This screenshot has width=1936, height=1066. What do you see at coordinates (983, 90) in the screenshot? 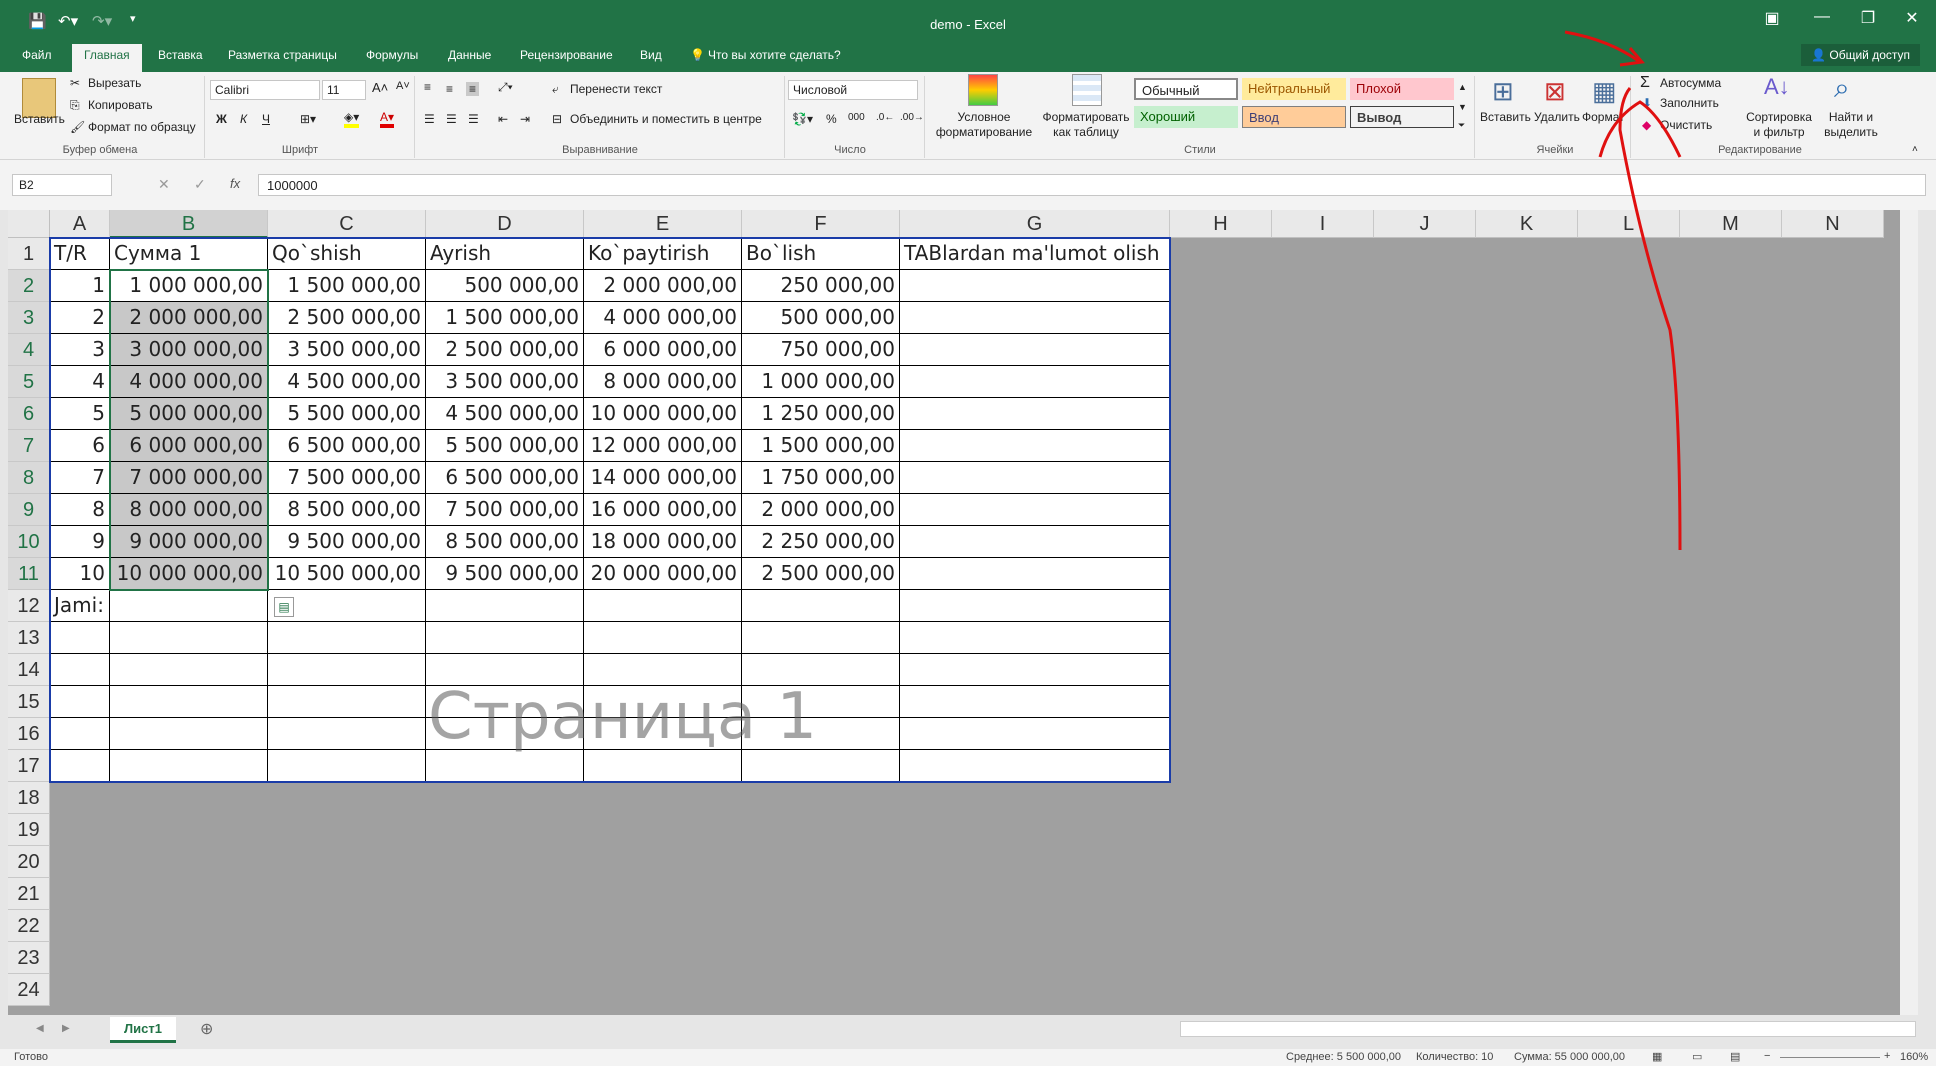
I see `conditional-format-icon` at bounding box center [983, 90].